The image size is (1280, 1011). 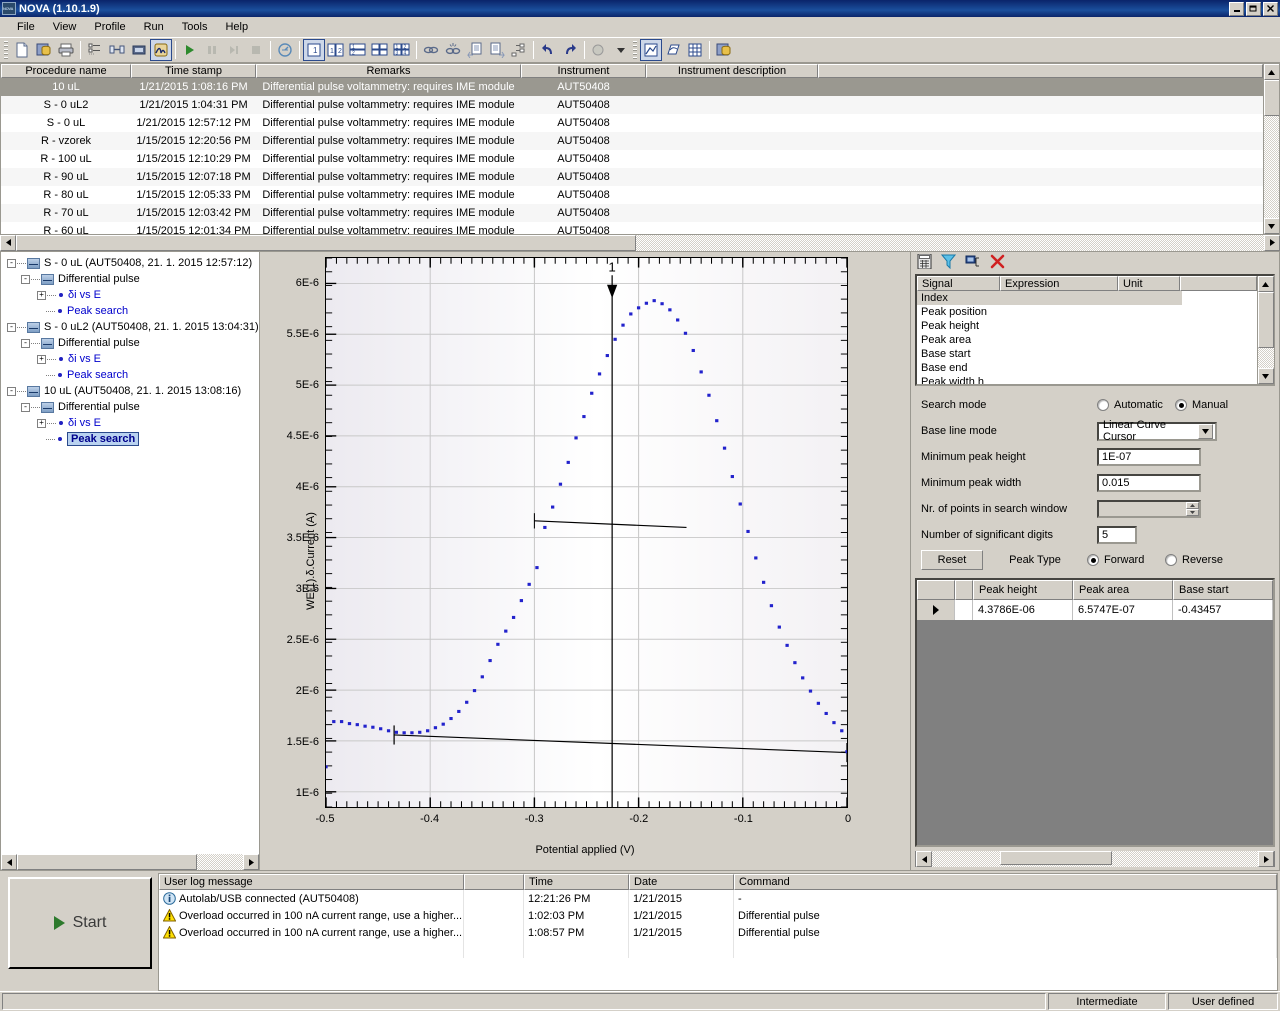 I want to click on menu-help: Help, so click(x=236, y=27).